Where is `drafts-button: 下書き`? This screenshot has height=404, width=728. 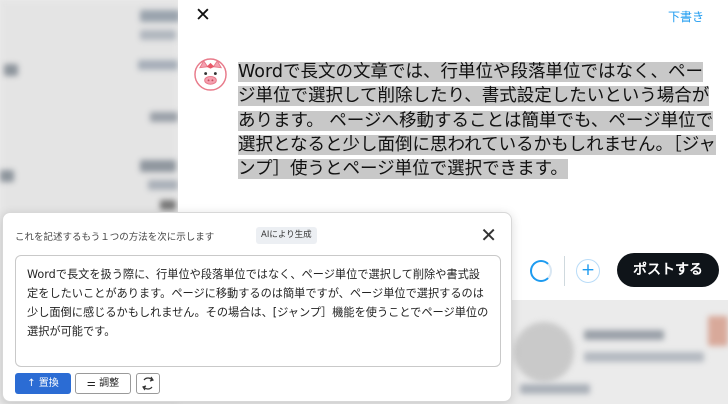 drafts-button: 下書き is located at coordinates (686, 16).